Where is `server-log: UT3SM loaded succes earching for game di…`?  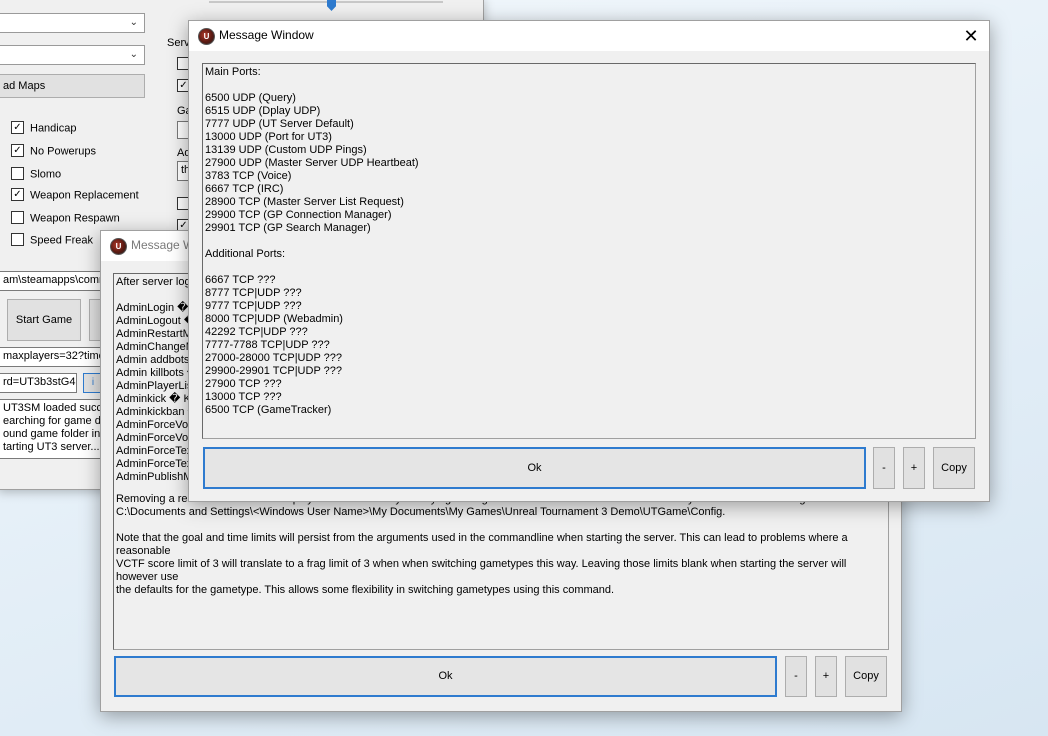 server-log: UT3SM loaded succes earching for game di… is located at coordinates (52, 429).